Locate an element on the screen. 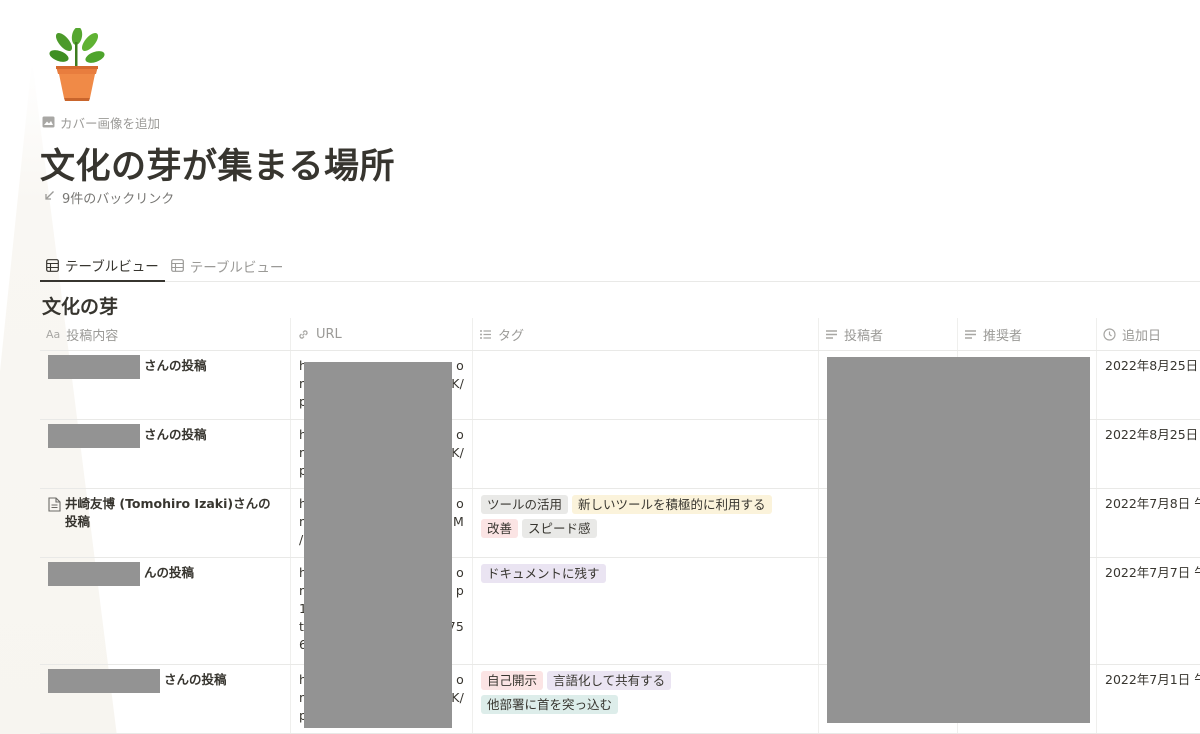 The width and height of the screenshot is (1200, 734). add-cover-label: カバー画像を追加 is located at coordinates (110, 123).